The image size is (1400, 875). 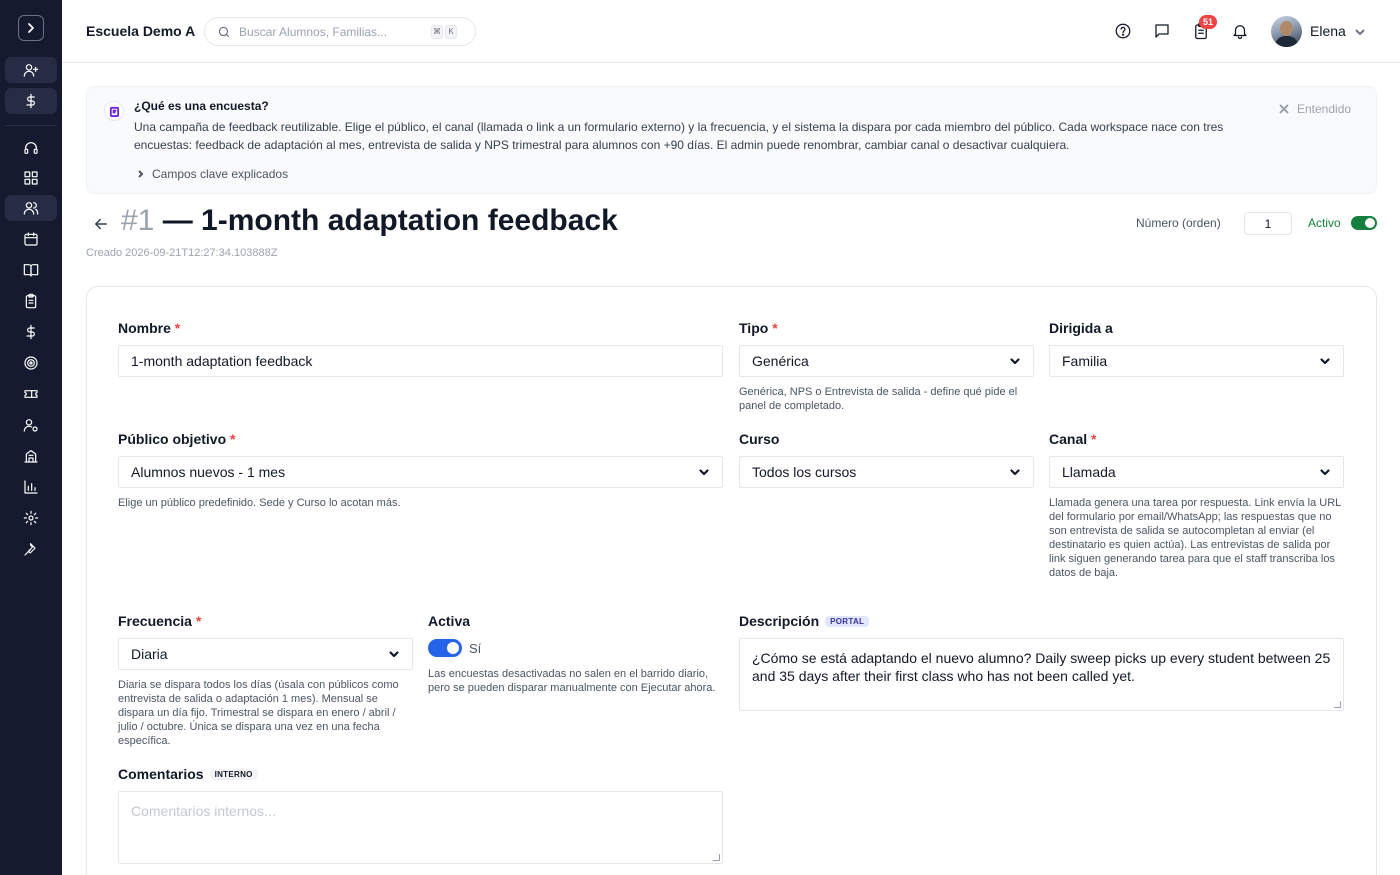 I want to click on curso-select: Todos los cursos, so click(x=886, y=472).